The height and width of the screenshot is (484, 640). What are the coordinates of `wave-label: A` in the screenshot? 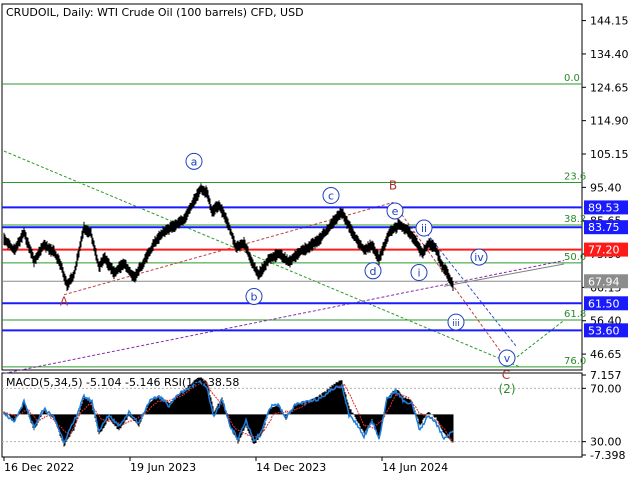 It's located at (64, 302).